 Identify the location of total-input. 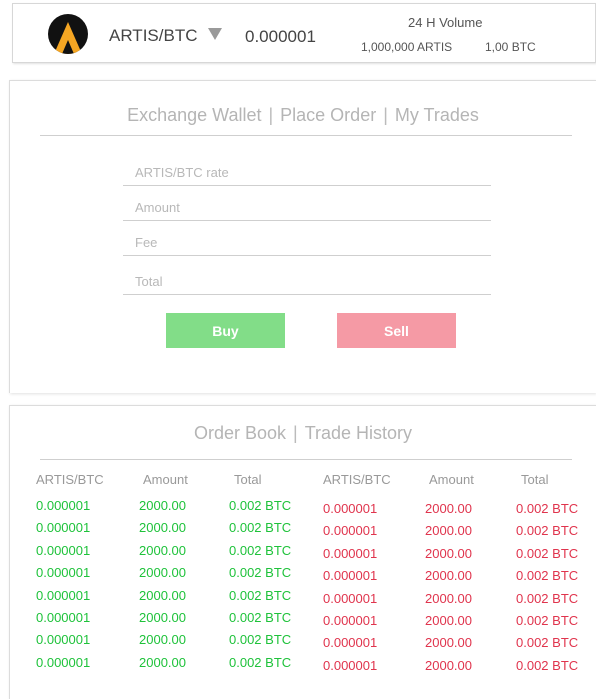
(305, 281).